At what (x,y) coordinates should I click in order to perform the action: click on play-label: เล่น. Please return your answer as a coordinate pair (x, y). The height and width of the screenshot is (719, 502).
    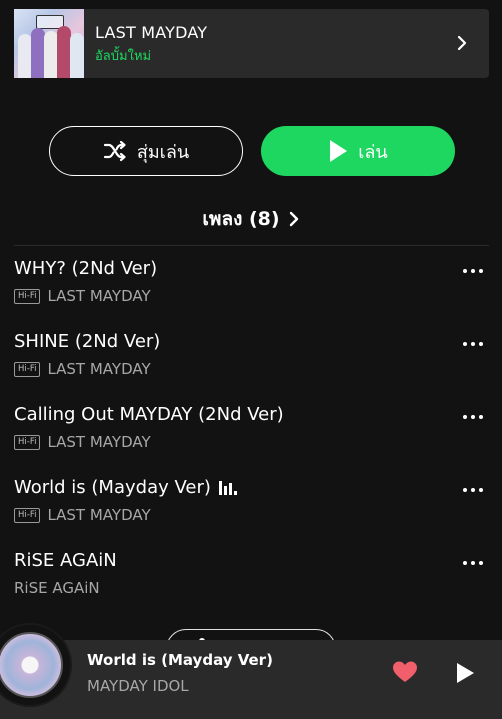
    Looking at the image, I should click on (373, 152).